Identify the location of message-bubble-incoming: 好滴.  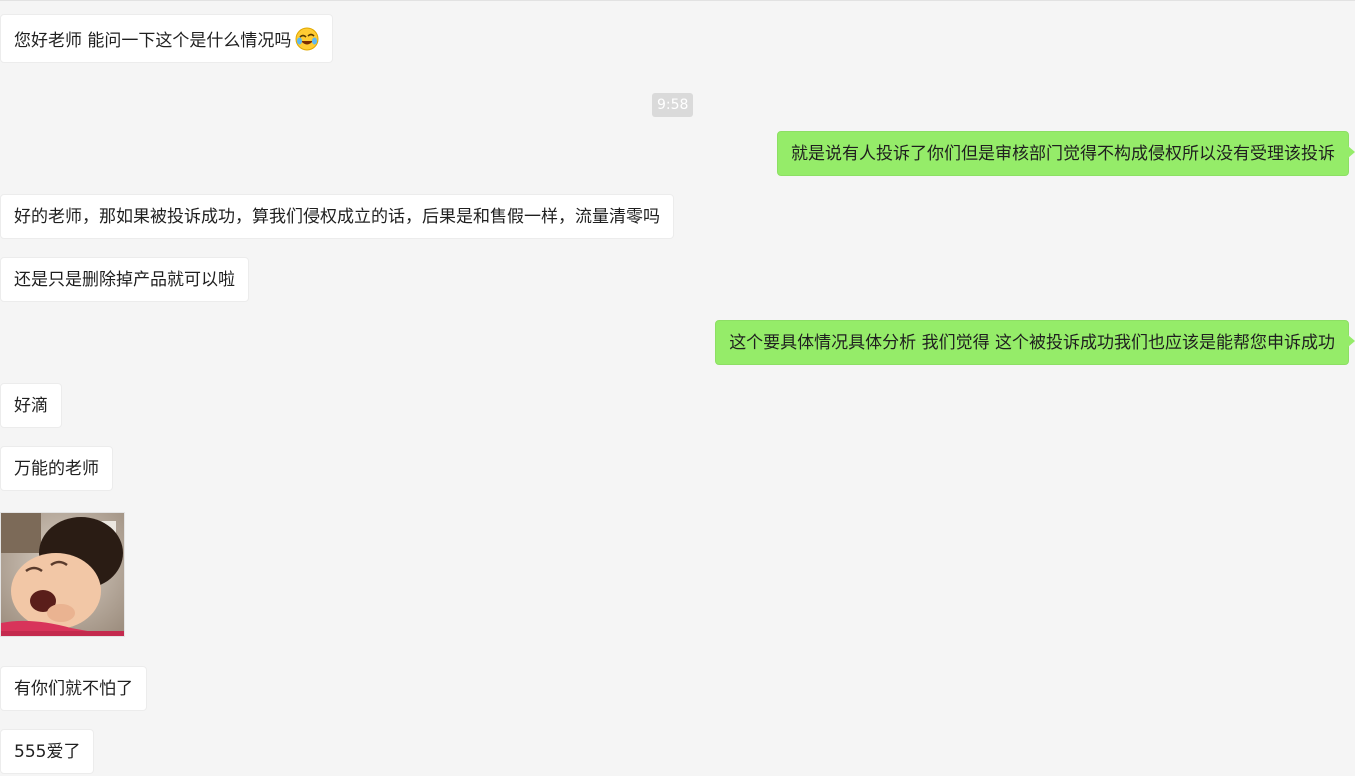
(31, 405).